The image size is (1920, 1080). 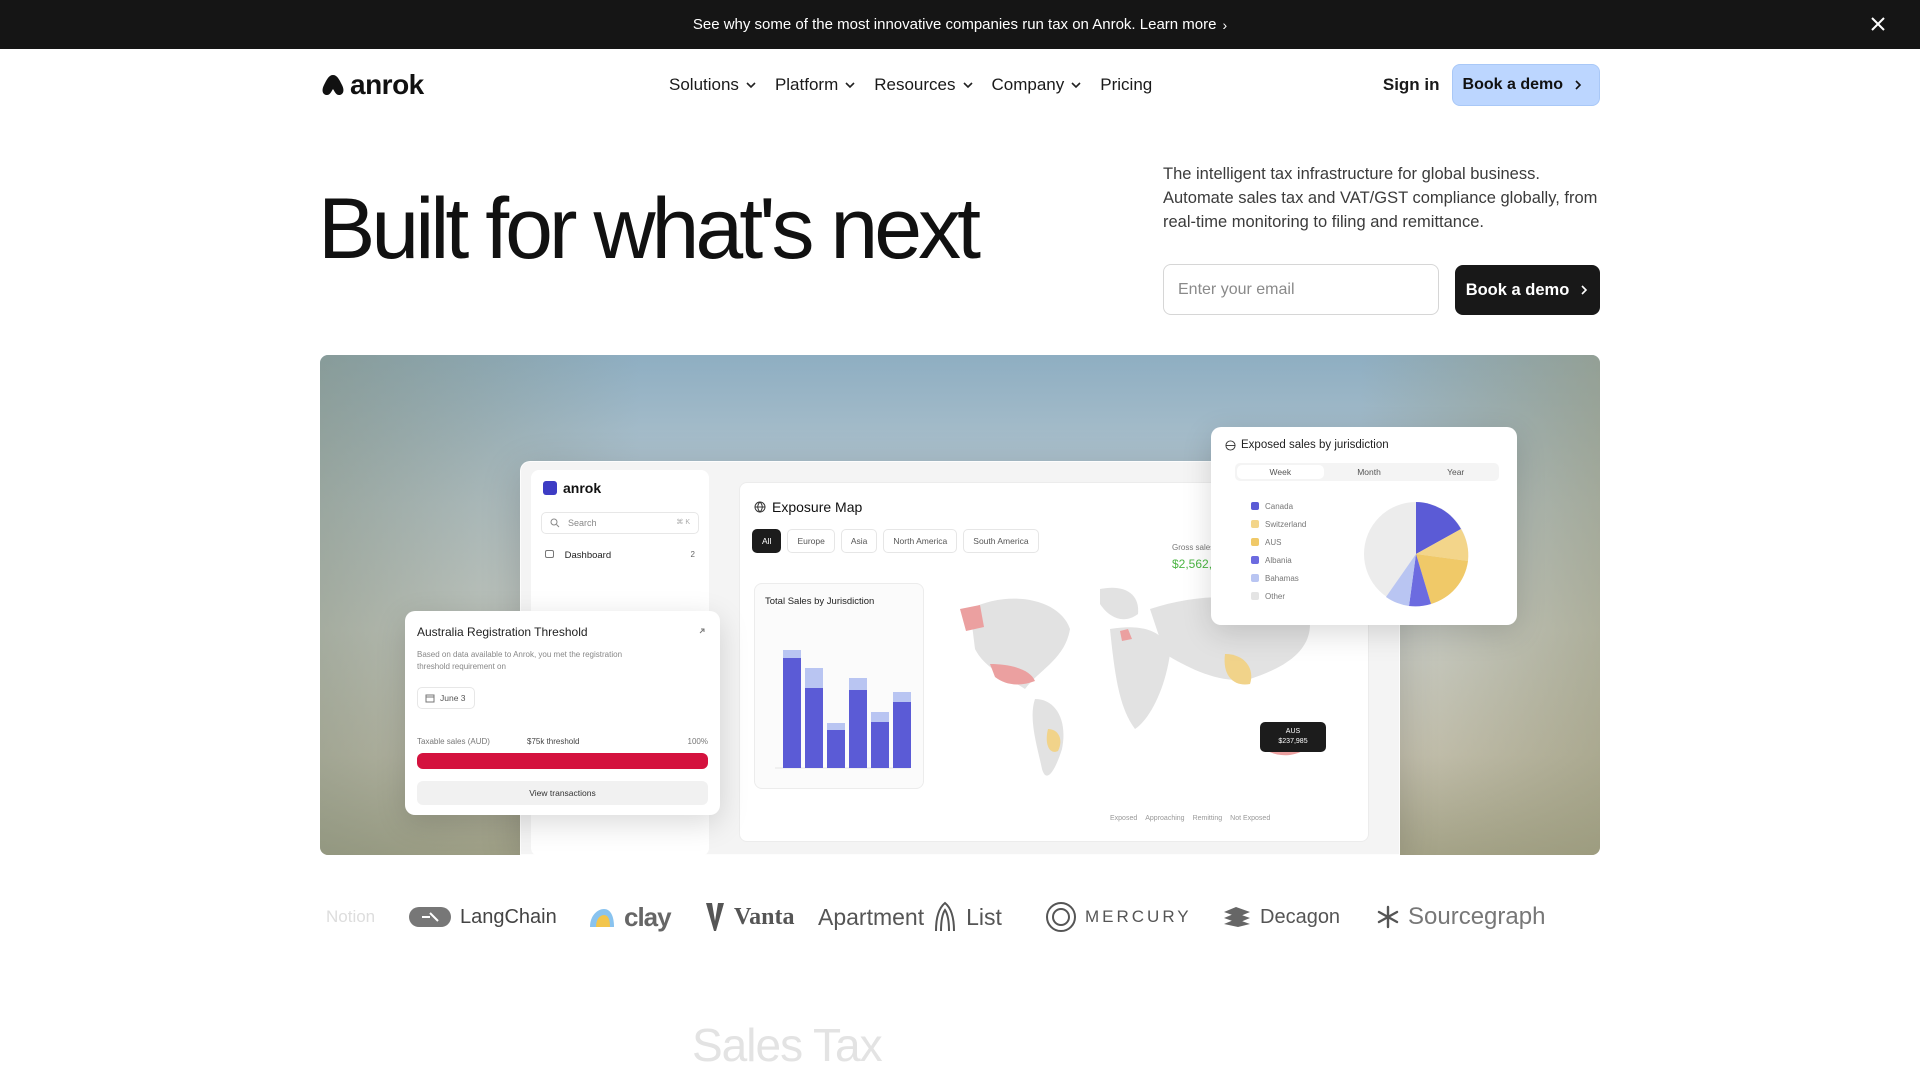 What do you see at coordinates (1456, 472) in the screenshot?
I see `tab-year: Year` at bounding box center [1456, 472].